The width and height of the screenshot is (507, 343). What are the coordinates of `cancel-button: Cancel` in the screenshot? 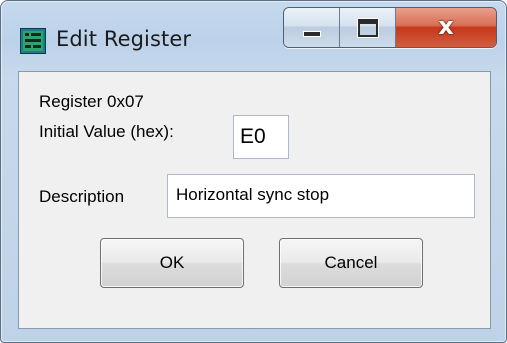 It's located at (351, 263).